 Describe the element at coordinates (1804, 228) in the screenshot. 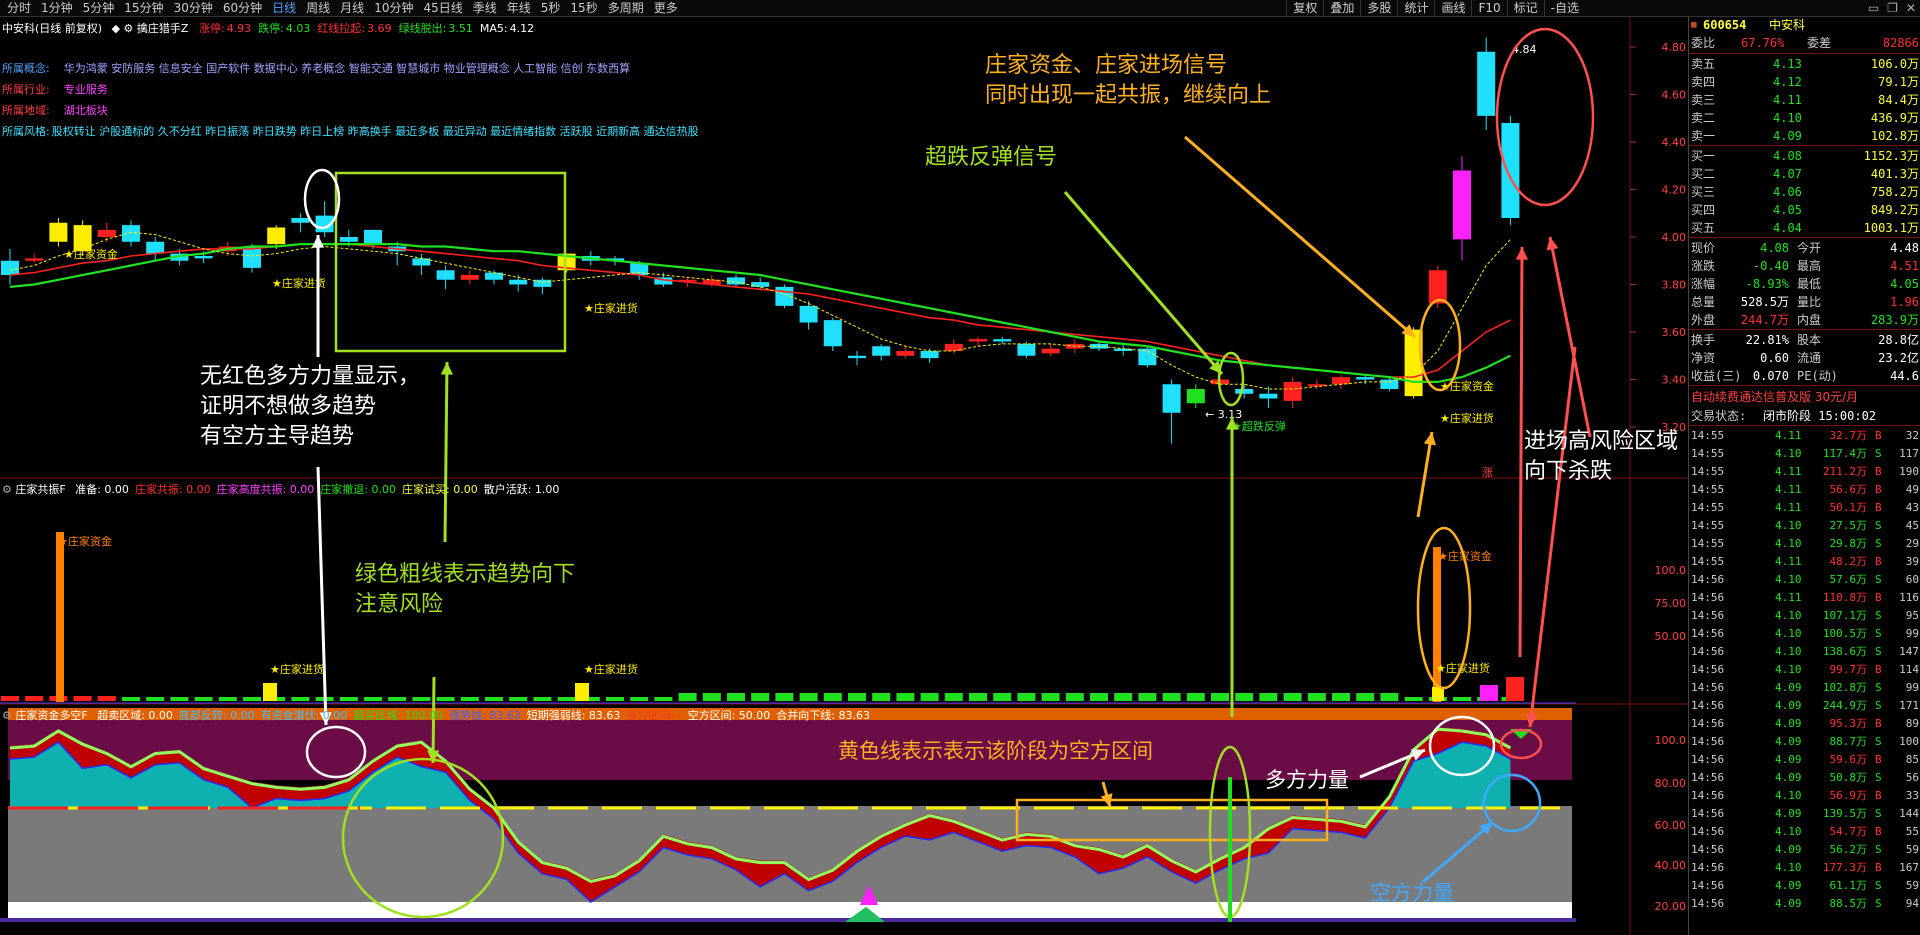

I see `orderbook-row: 买五 4.04 1003.1万` at that location.